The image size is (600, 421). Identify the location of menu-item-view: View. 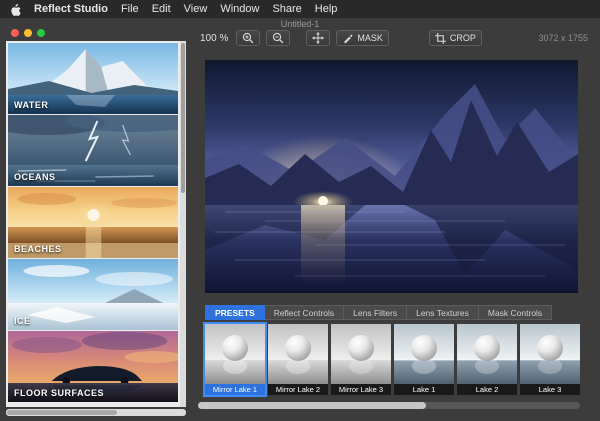
(196, 9).